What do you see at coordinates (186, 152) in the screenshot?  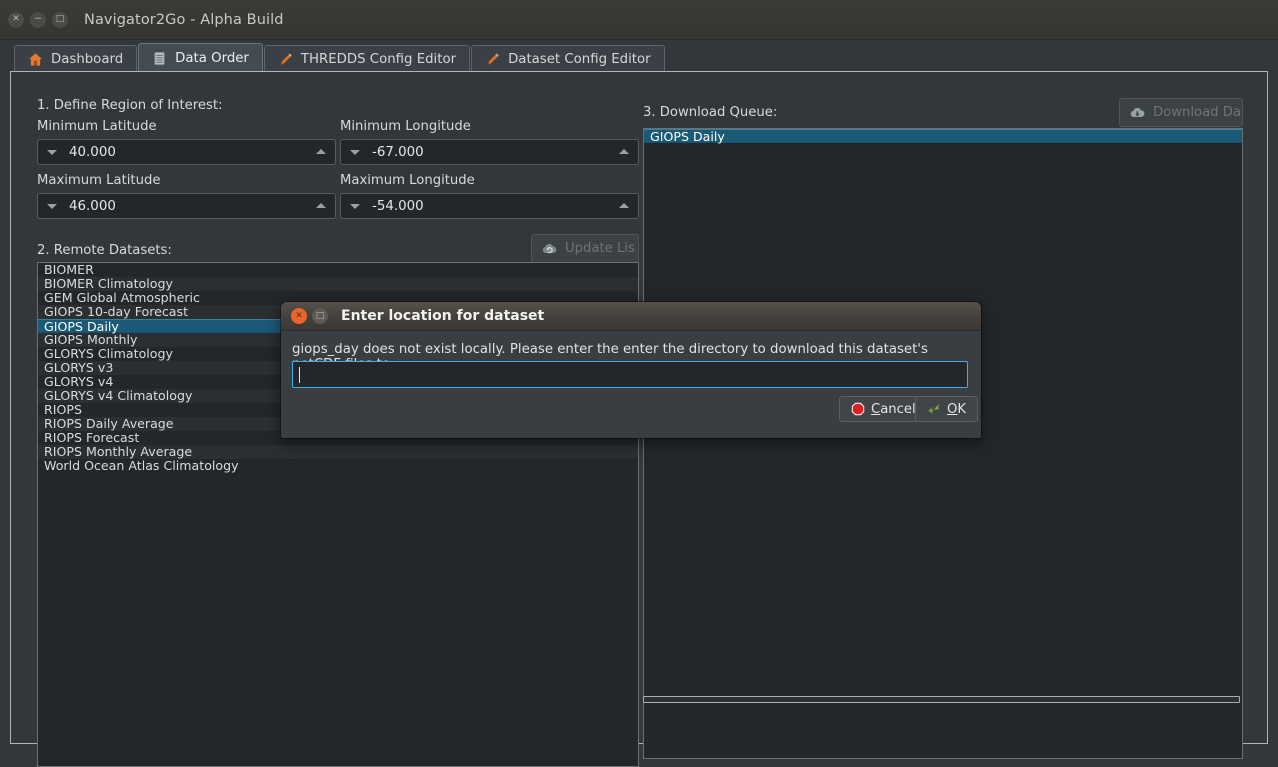 I see `min-latitude-spinbox: 40.000` at bounding box center [186, 152].